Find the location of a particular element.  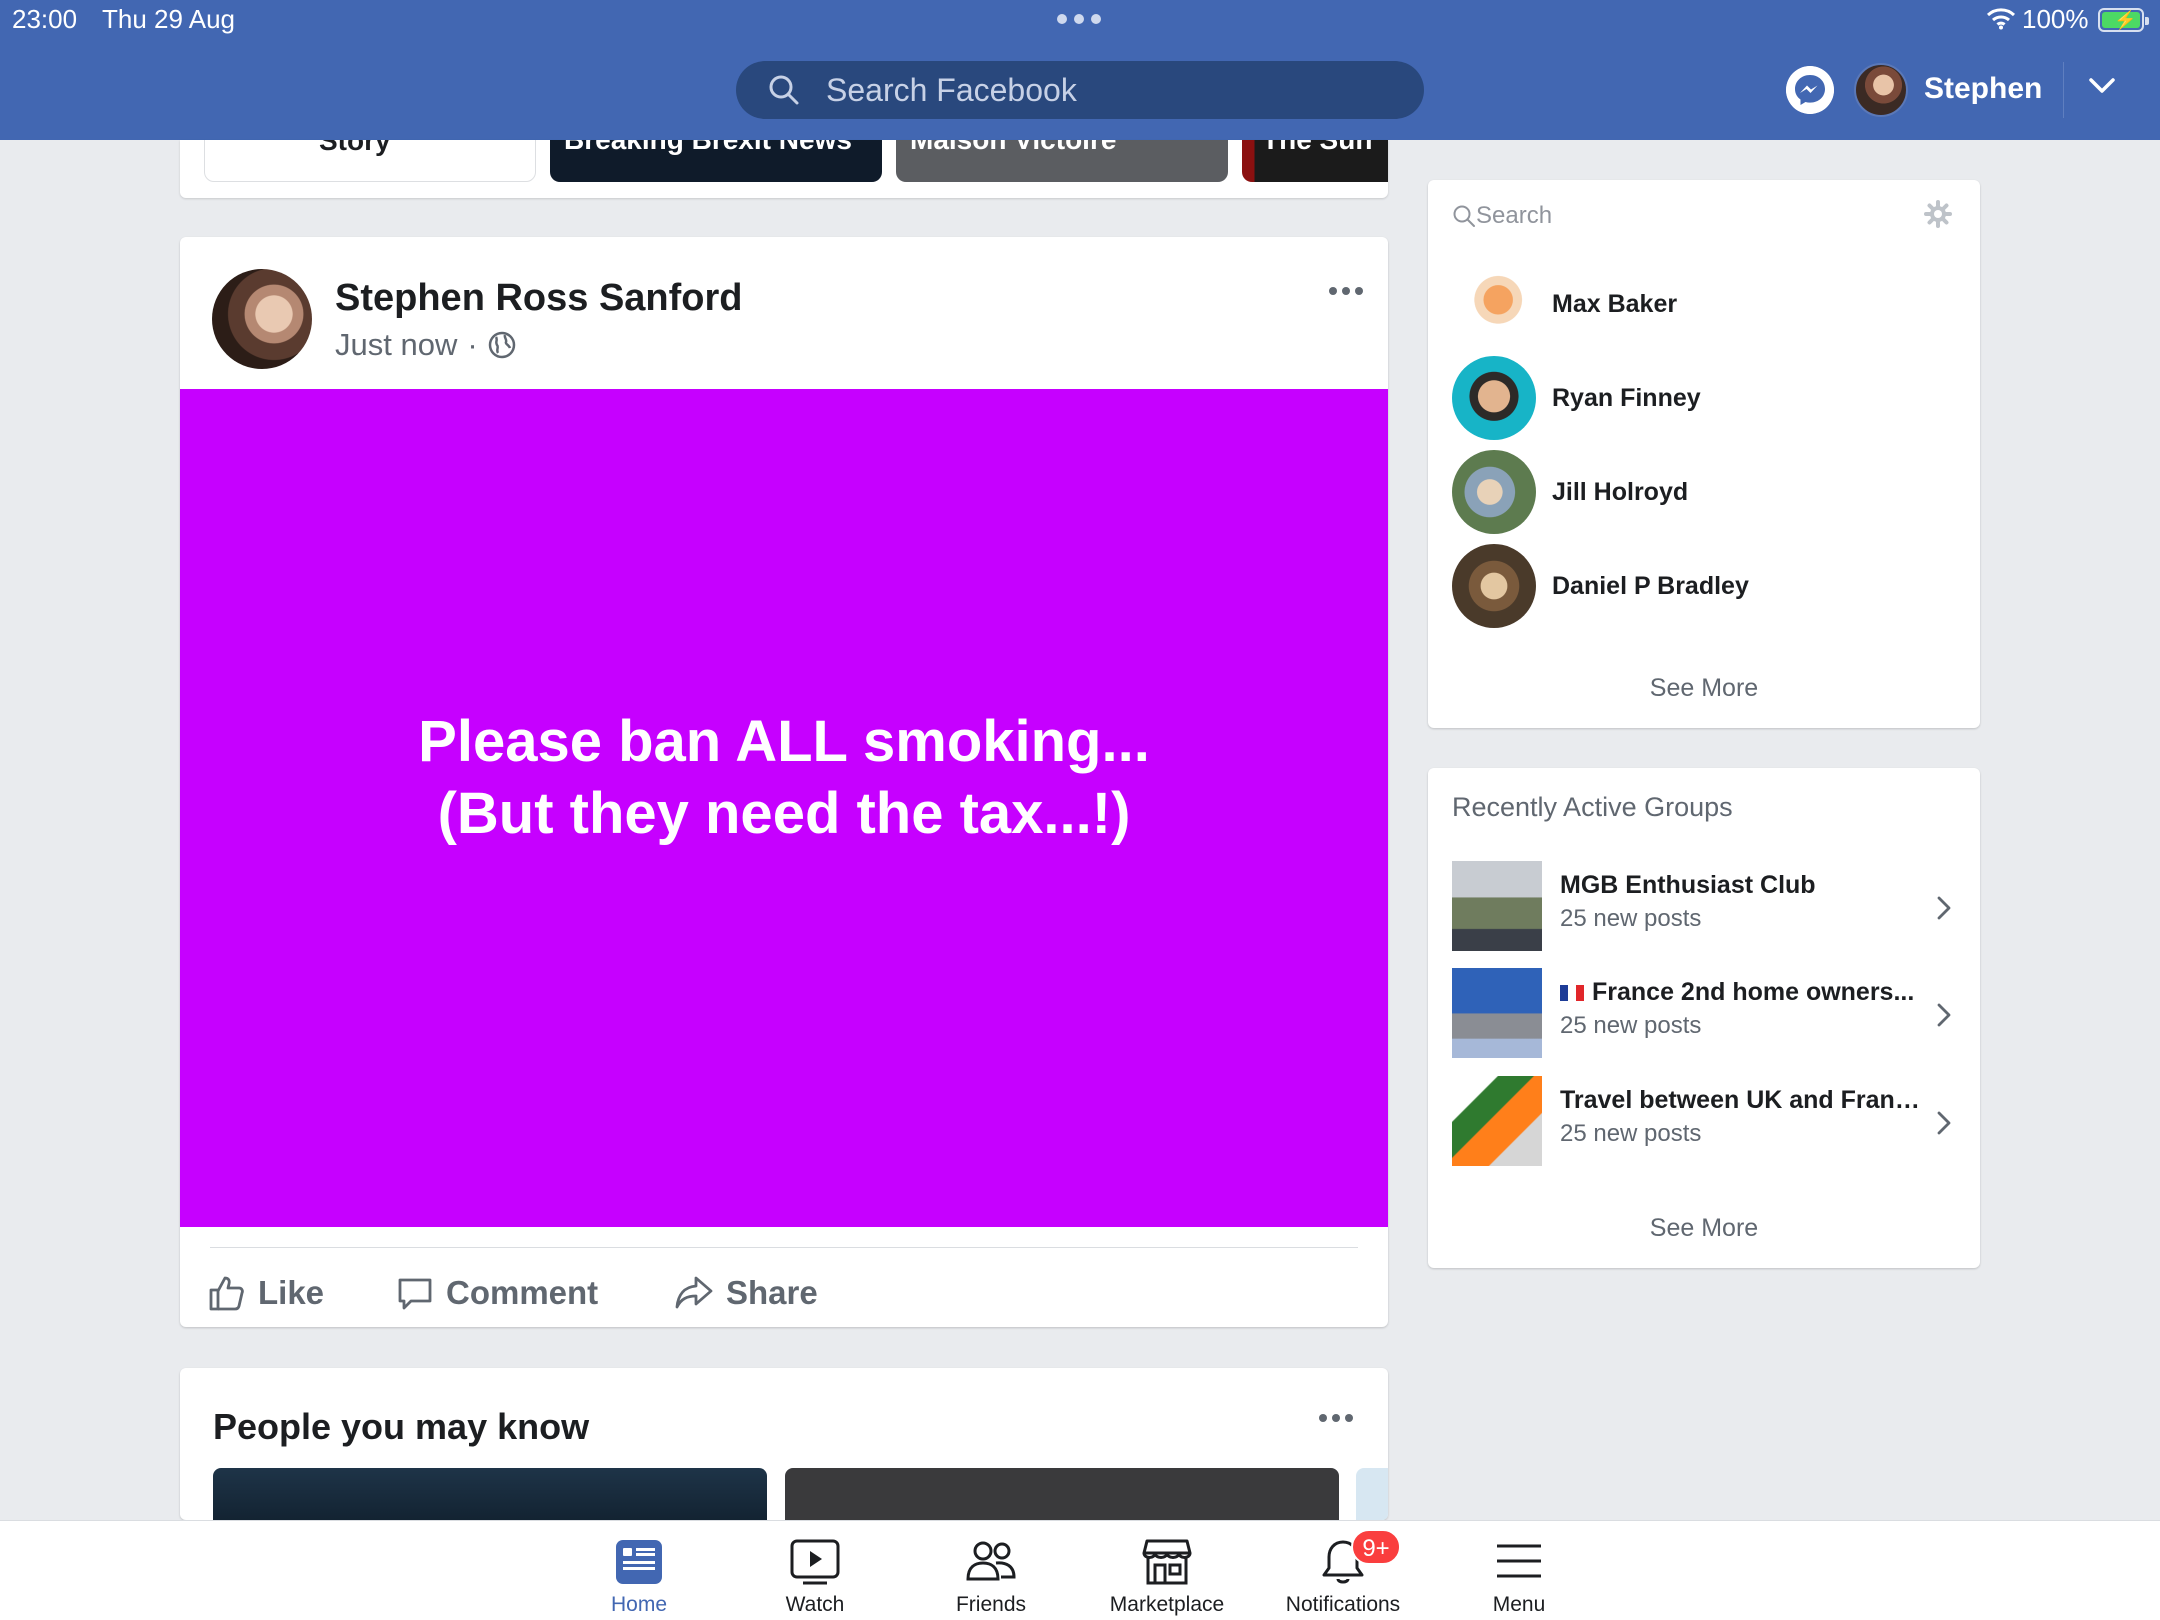

contact-name: Daniel P Bradley is located at coordinates (1650, 585).